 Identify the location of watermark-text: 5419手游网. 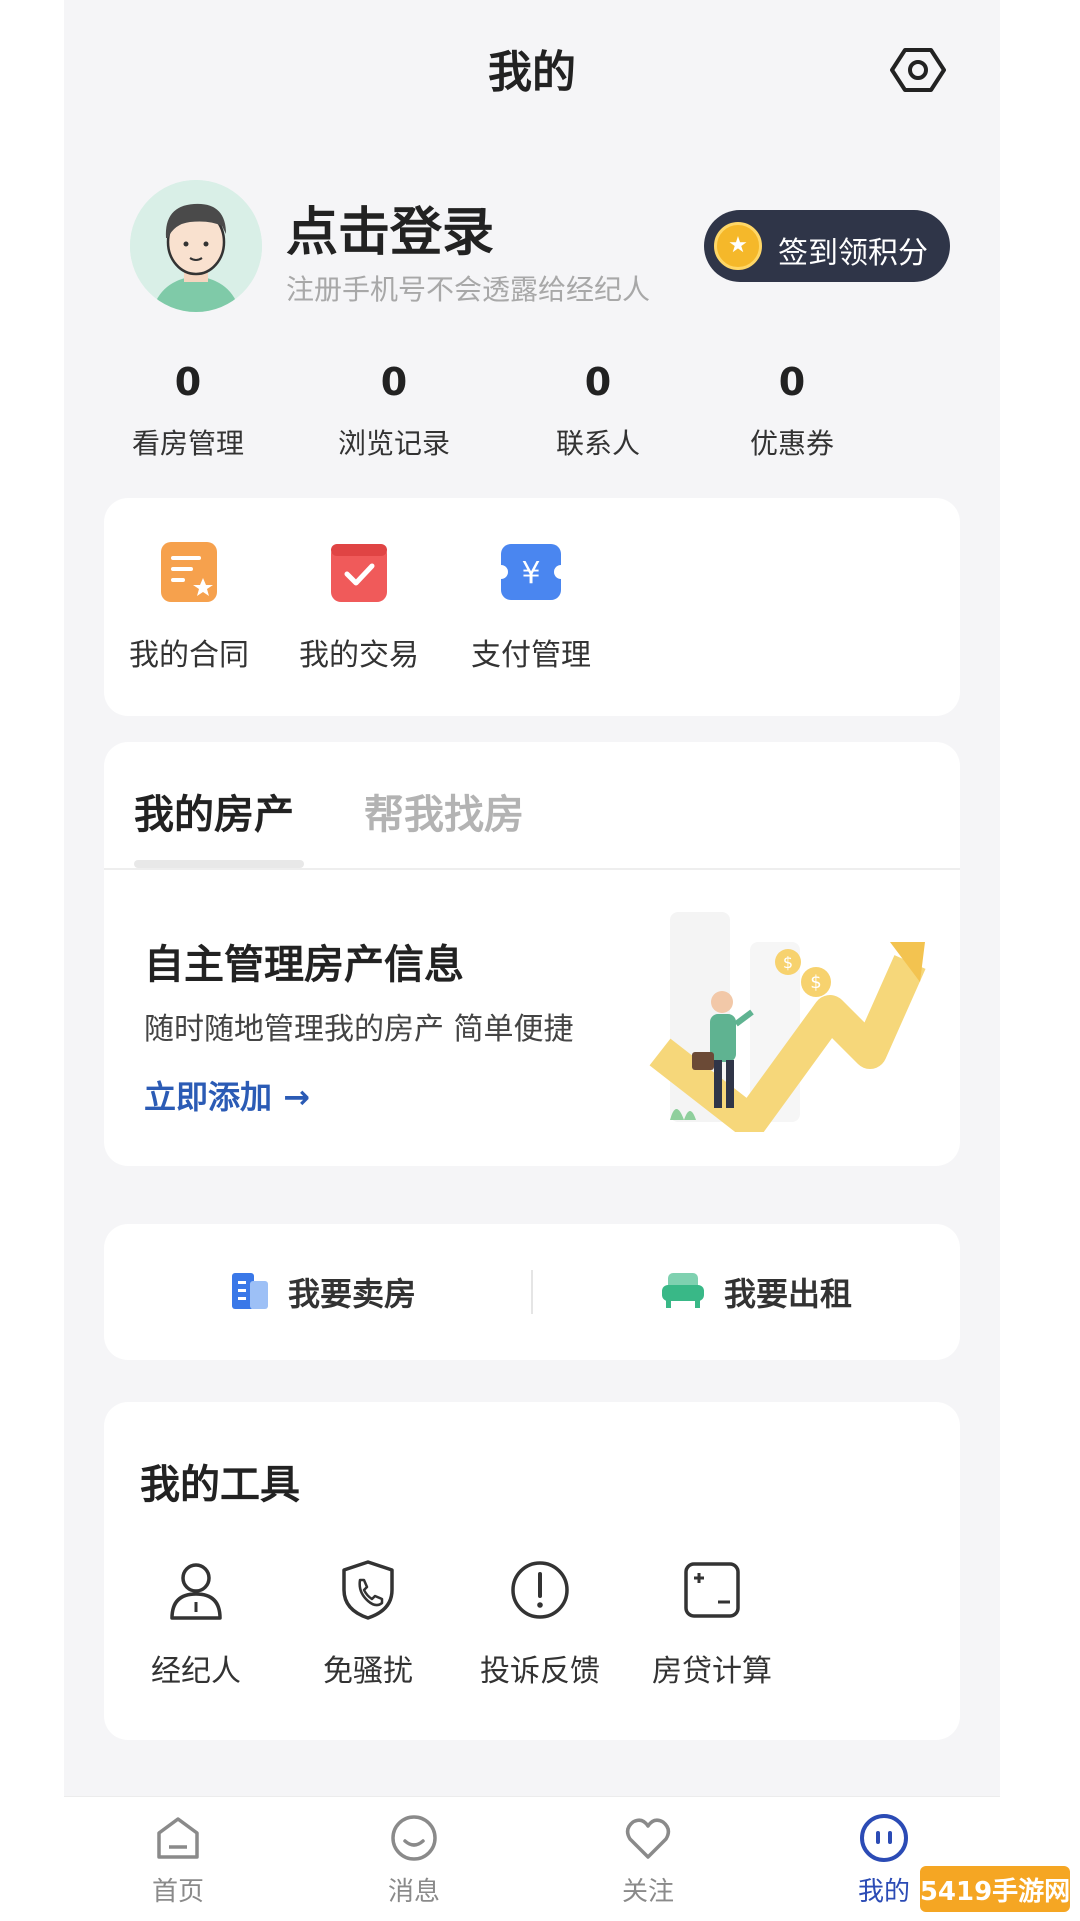
(995, 1892).